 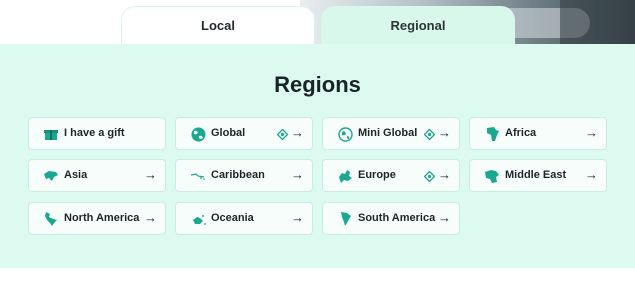 I want to click on region-card-oceania: Oceania →, so click(x=244, y=218).